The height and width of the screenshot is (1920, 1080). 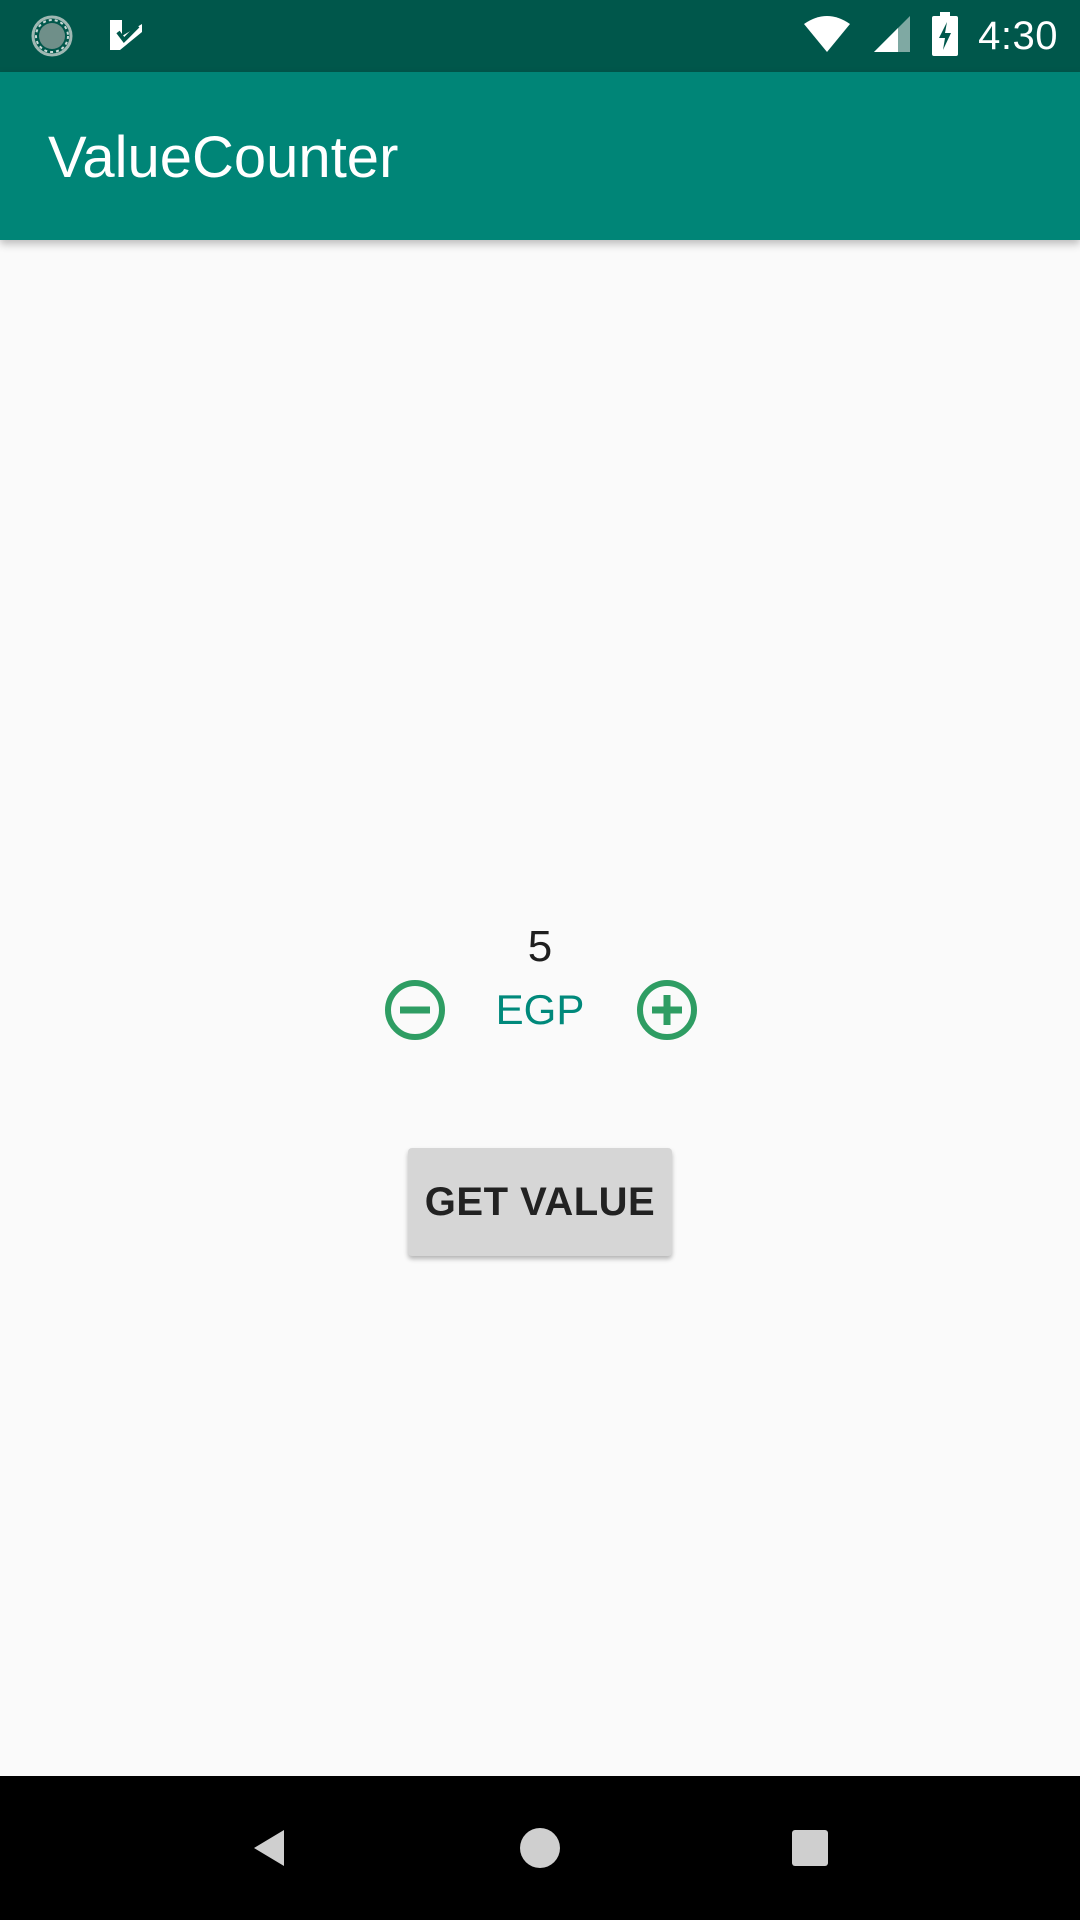 I want to click on battery-charging-icon, so click(x=945, y=36).